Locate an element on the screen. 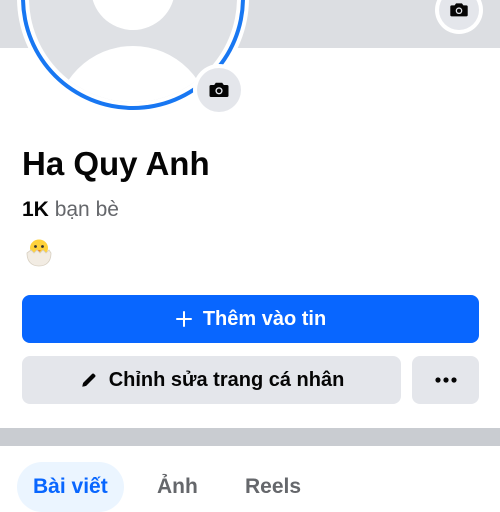  profile-camera-button is located at coordinates (219, 90).